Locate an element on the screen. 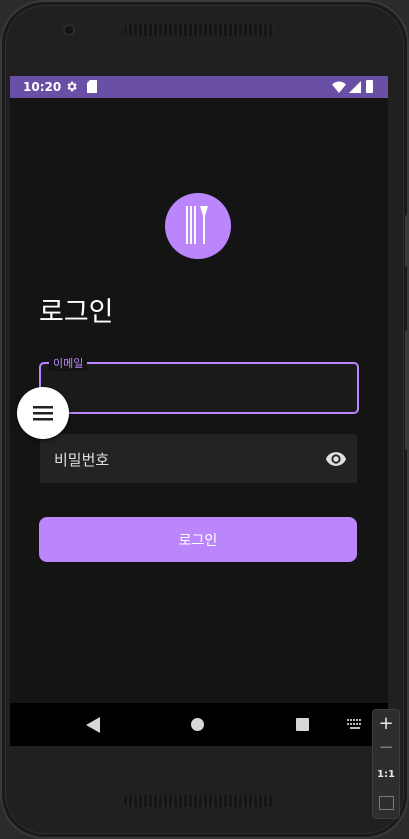 Image resolution: width=409 pixels, height=839 pixels. home-icon is located at coordinates (197, 724).